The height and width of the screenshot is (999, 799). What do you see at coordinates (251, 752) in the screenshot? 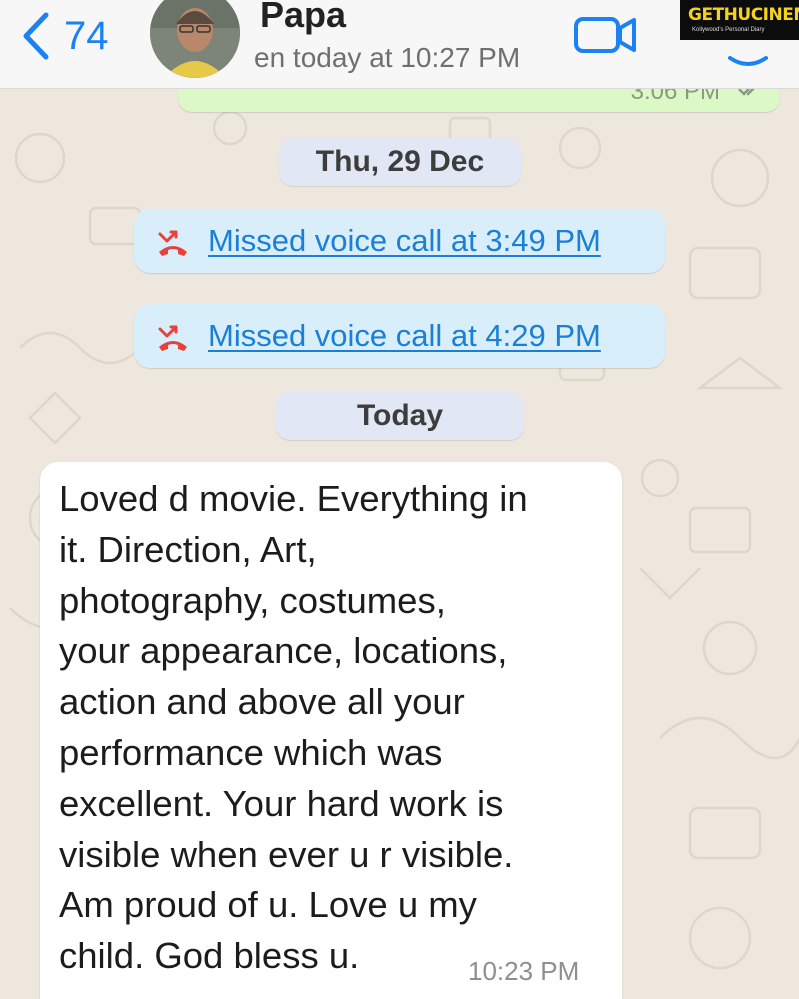
I see `message-line: performance which was` at bounding box center [251, 752].